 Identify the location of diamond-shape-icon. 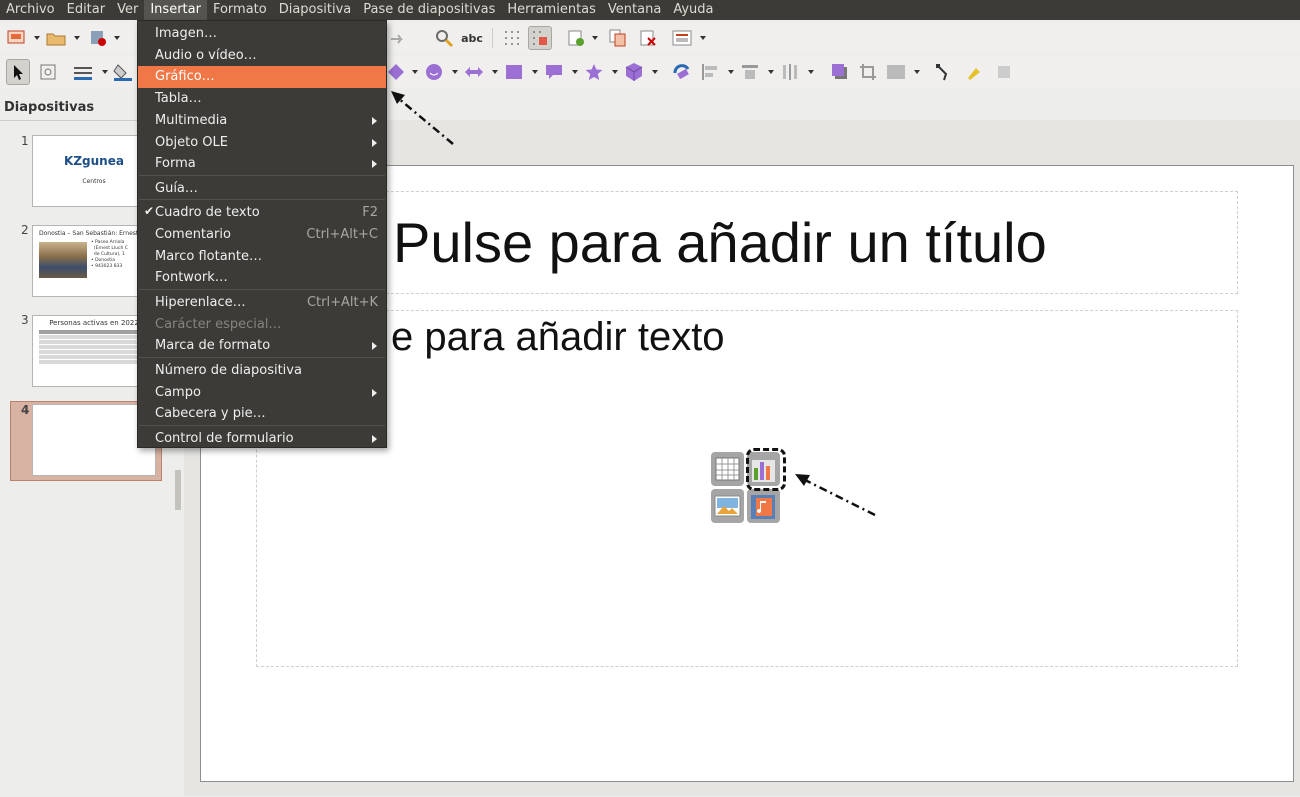
(396, 72).